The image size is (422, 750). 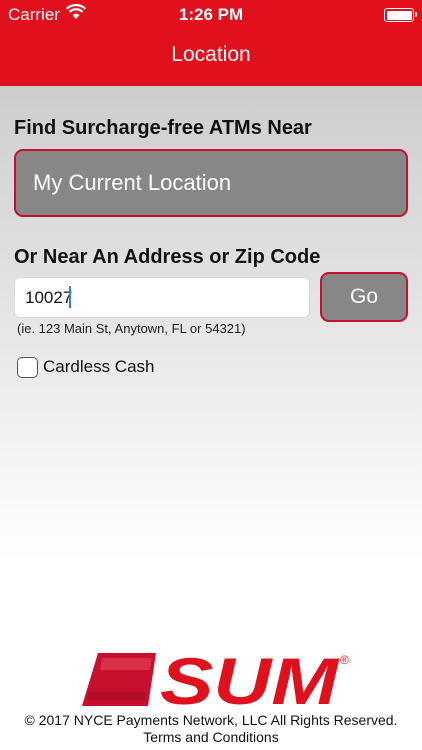 I want to click on text-cursor, so click(x=70, y=297).